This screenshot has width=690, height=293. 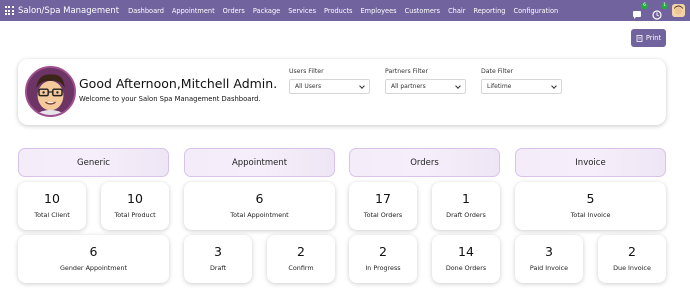 I want to click on total-orders-label: Total Orders, so click(x=383, y=215).